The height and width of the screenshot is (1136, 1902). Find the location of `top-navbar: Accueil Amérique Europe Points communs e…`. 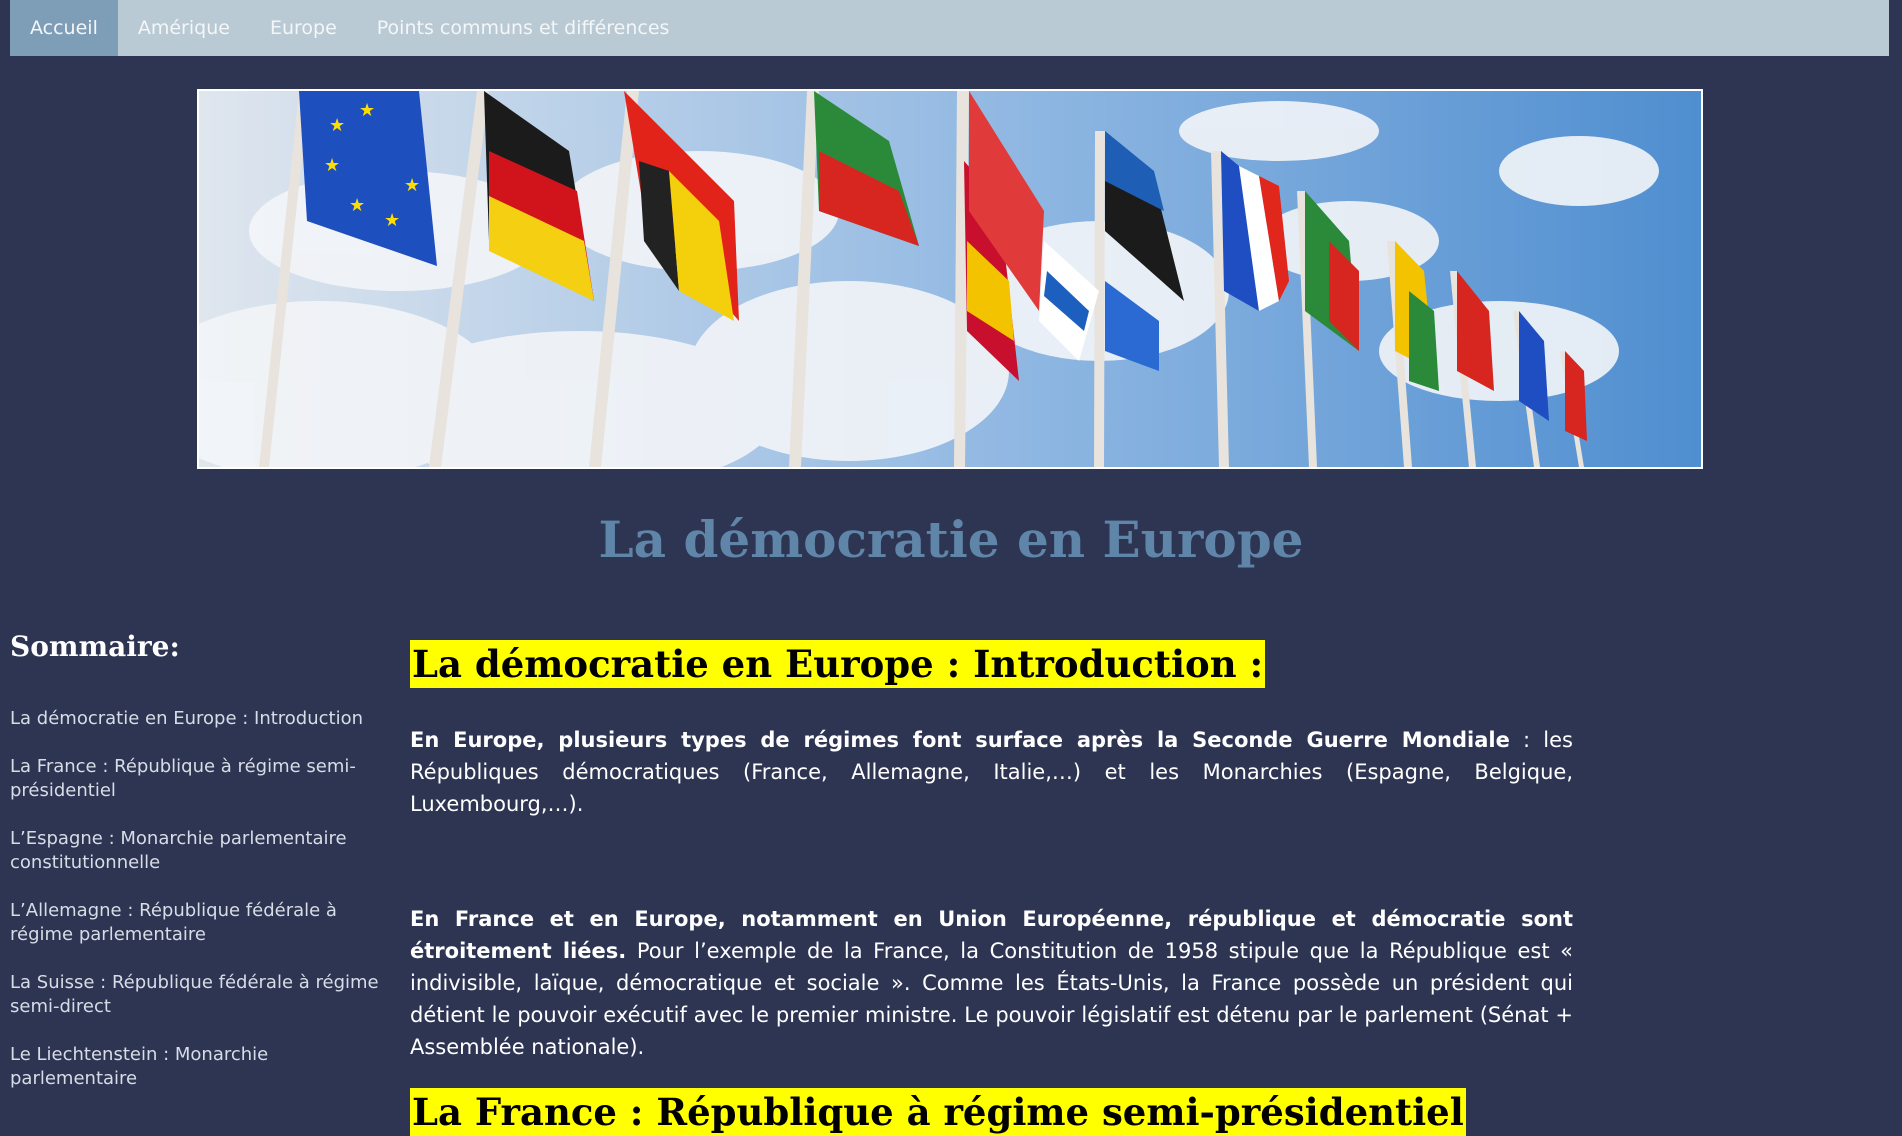

top-navbar: Accueil Amérique Europe Points communs e… is located at coordinates (949, 28).